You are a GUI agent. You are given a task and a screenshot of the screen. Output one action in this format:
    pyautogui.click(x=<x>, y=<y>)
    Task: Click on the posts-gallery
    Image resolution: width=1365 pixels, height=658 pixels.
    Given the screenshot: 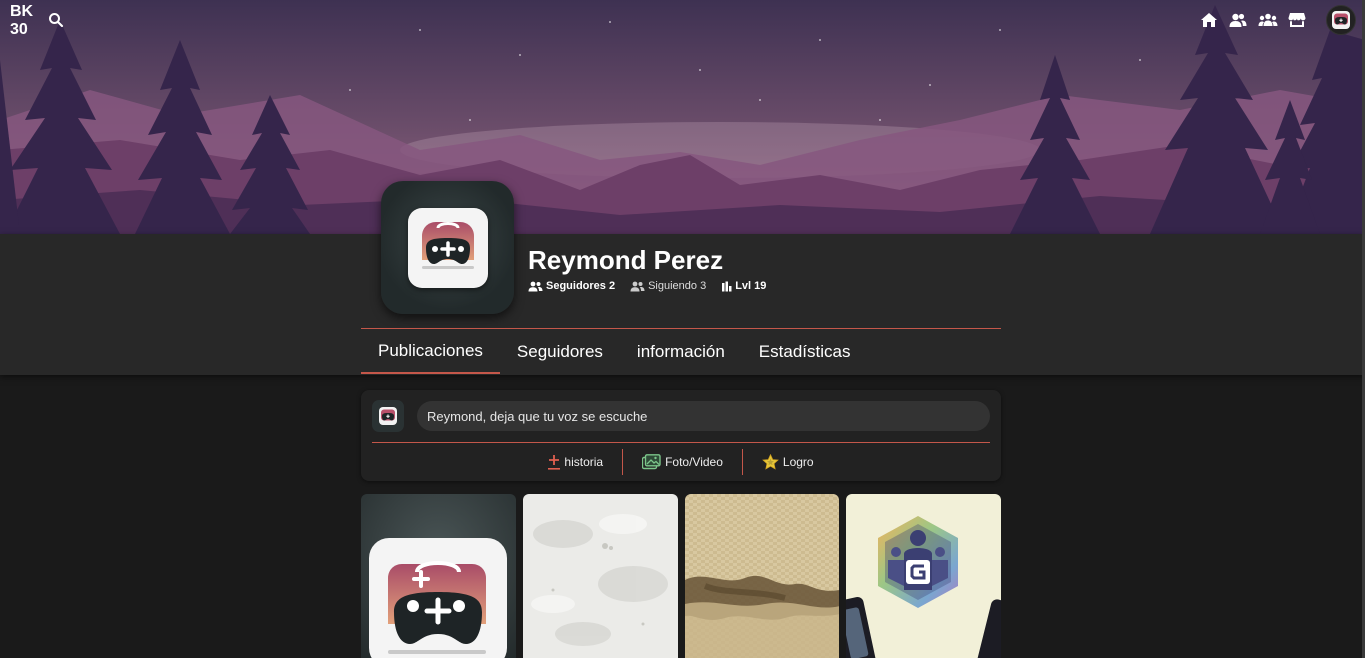 What is the action you would take?
    pyautogui.click(x=681, y=576)
    